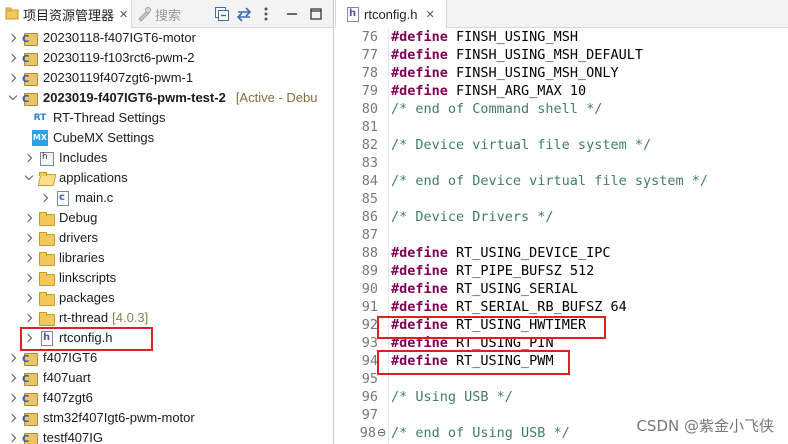 The image size is (788, 444). I want to click on tree-item-folder: packages, so click(166, 298).